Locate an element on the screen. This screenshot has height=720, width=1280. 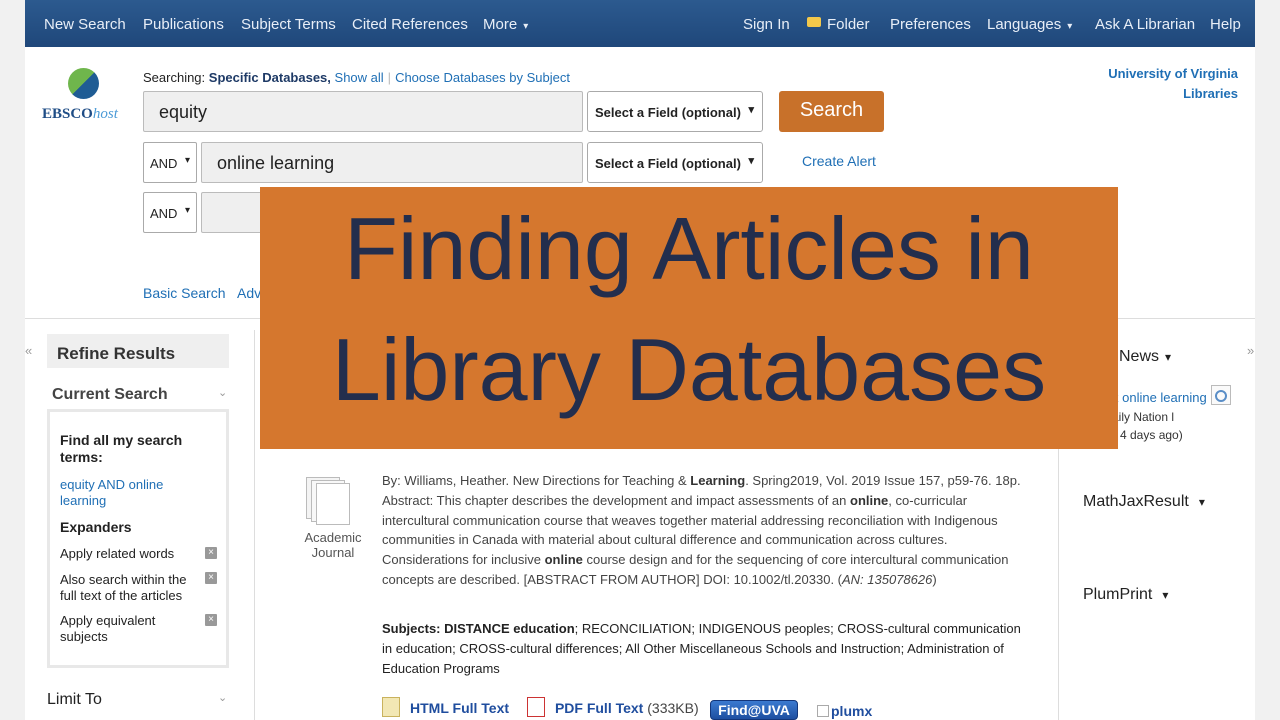
news-source: aily Nation l 4 days ago) is located at coordinates (1147, 426).